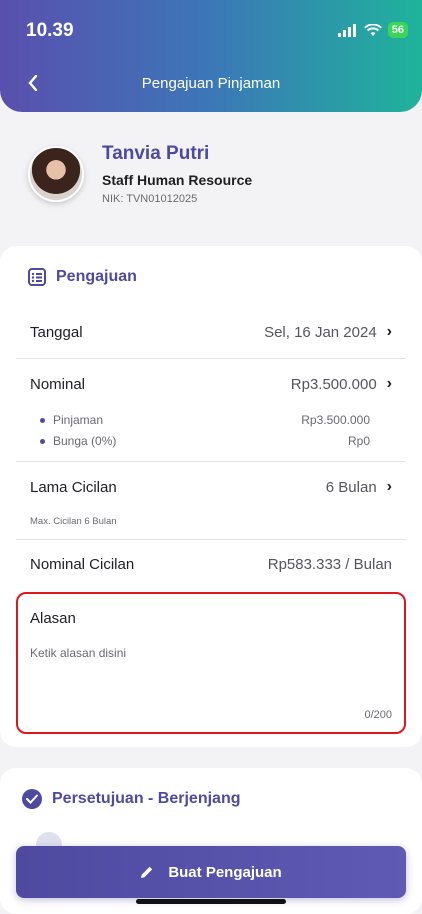 The height and width of the screenshot is (914, 422). Describe the element at coordinates (82, 564) in the screenshot. I see `nominal-cicilan-label: Nominal Cicilan` at that location.